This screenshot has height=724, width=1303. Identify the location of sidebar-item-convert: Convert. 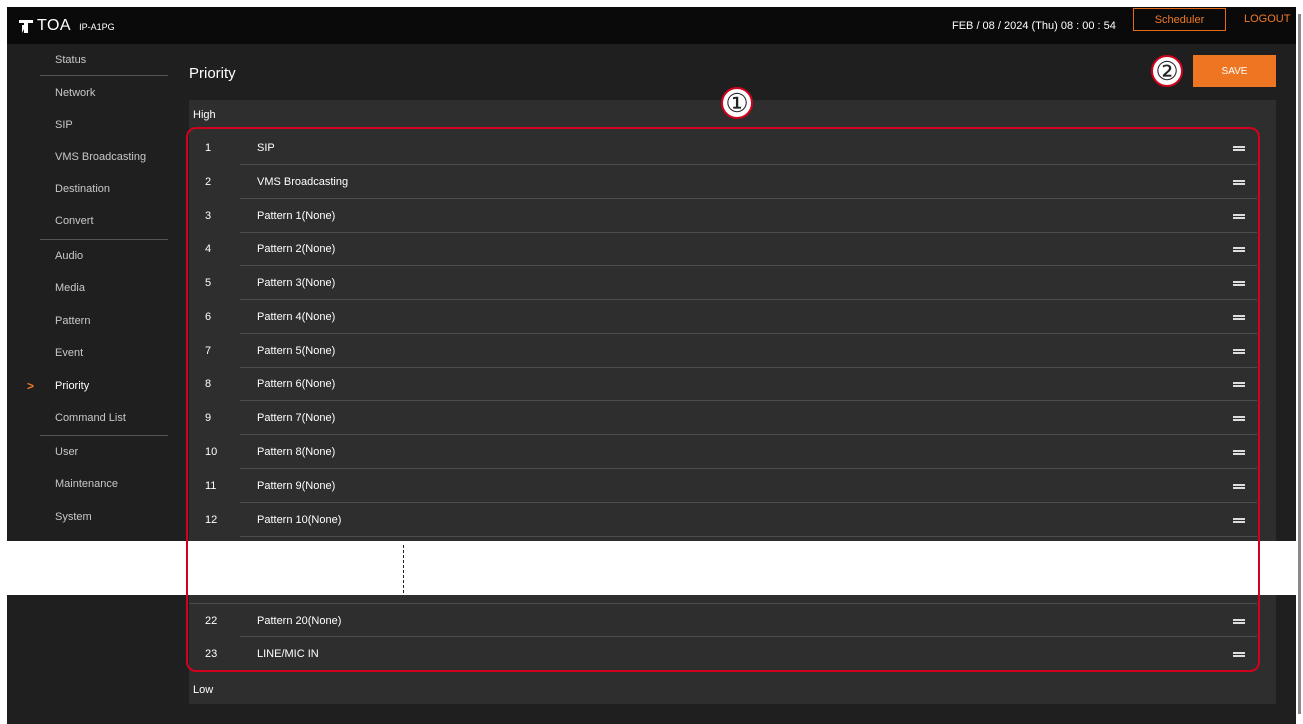
(87, 221).